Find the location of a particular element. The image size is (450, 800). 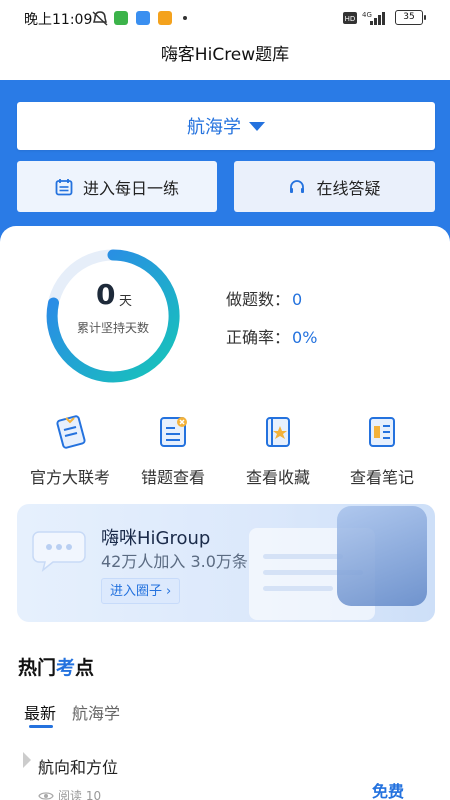

chat-bubble-icon is located at coordinates (59, 551).